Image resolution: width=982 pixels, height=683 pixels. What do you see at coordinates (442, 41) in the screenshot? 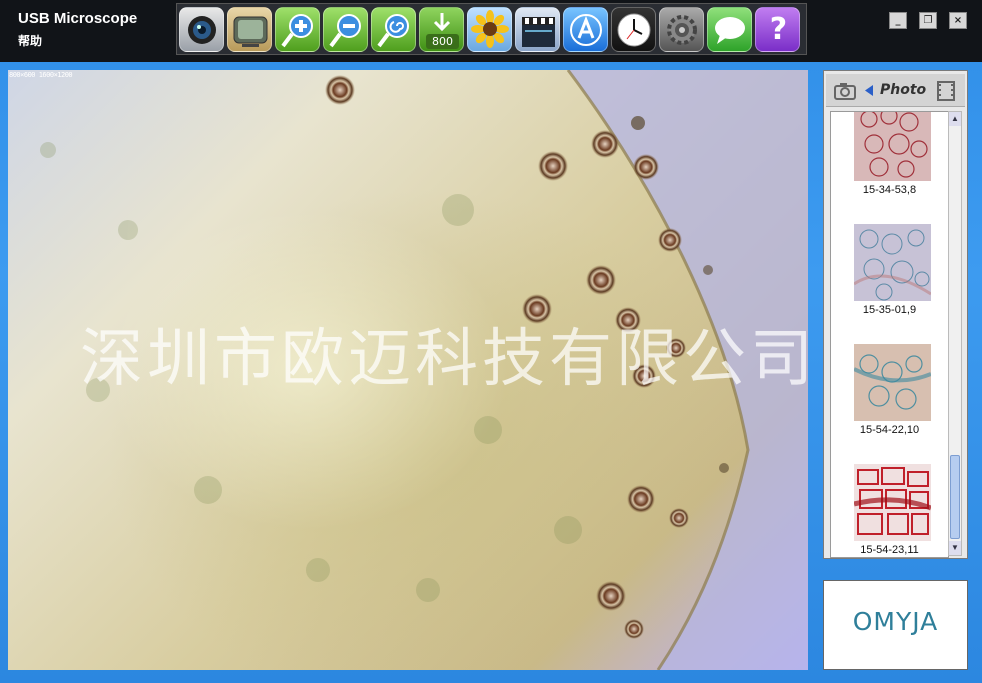
I see `resolution-label: 800` at bounding box center [442, 41].